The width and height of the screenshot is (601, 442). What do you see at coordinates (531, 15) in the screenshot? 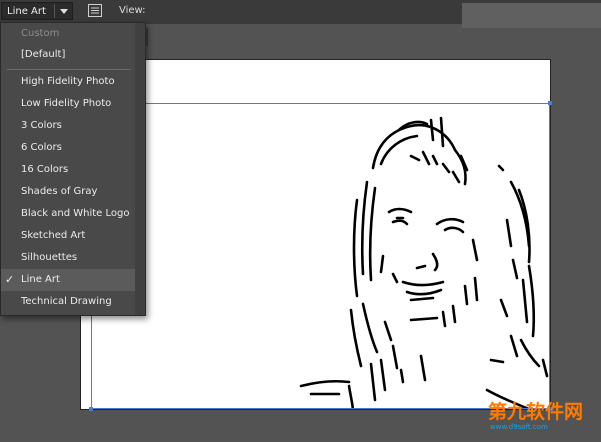
I see `workspace-panel-area` at bounding box center [531, 15].